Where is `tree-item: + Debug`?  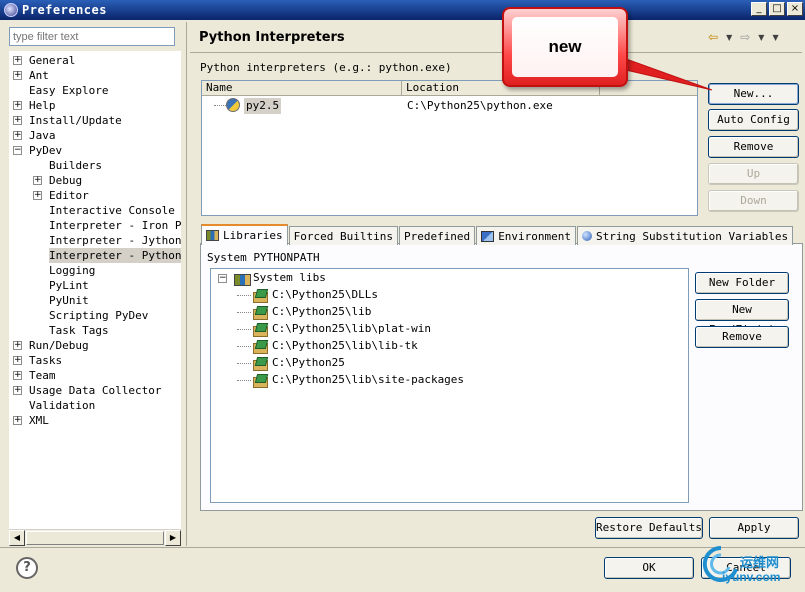 tree-item: + Debug is located at coordinates (95, 180).